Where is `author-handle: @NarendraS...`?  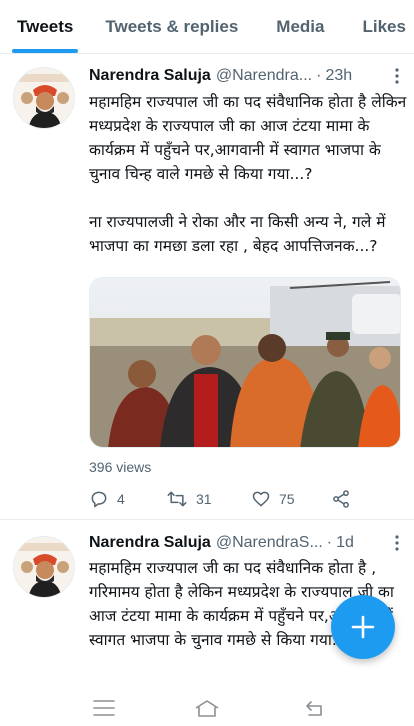 author-handle: @NarendraS... is located at coordinates (269, 543).